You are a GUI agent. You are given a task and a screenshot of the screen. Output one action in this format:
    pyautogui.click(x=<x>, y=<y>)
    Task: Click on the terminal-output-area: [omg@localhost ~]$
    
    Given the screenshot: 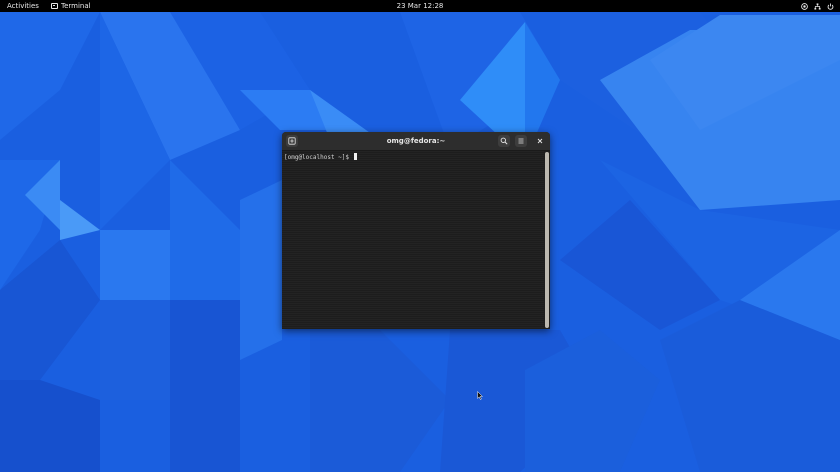 What is the action you would take?
    pyautogui.click(x=413, y=240)
    